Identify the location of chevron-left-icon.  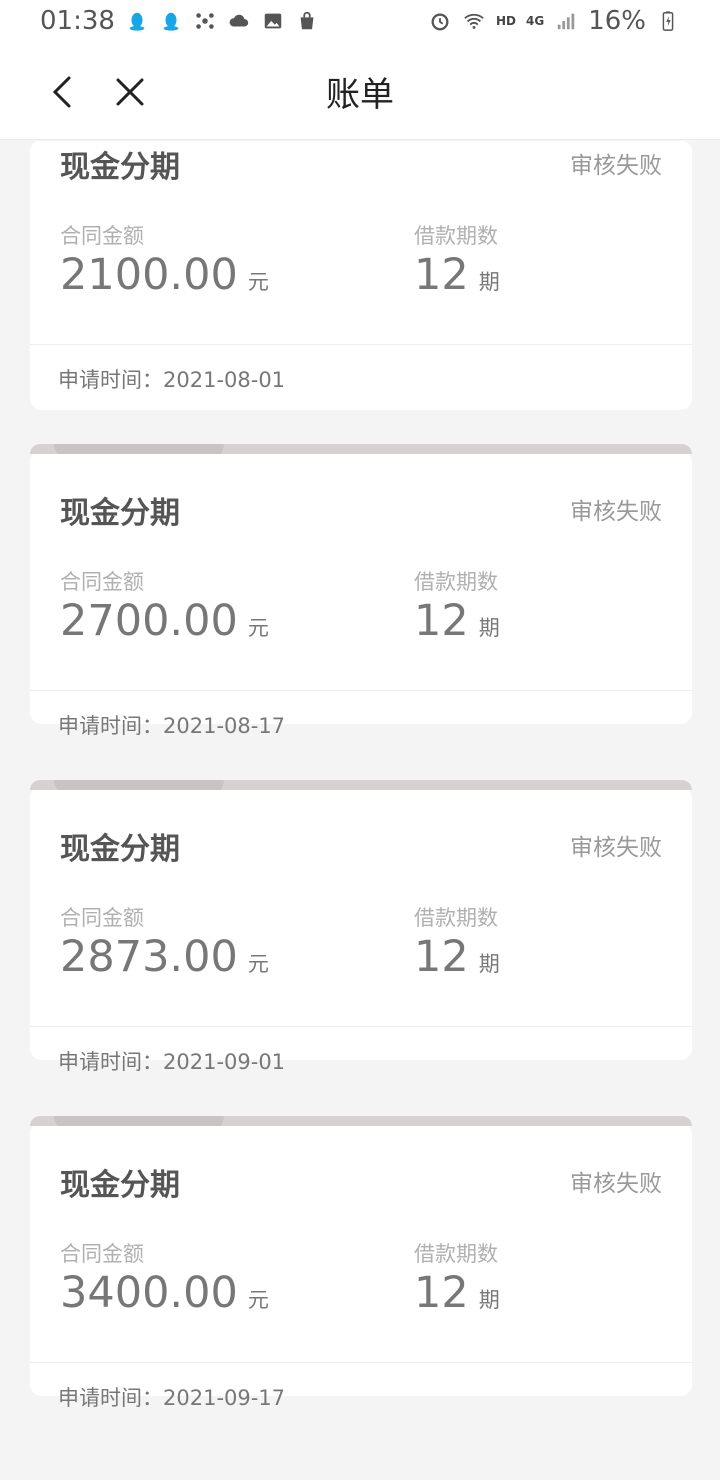
(61, 92).